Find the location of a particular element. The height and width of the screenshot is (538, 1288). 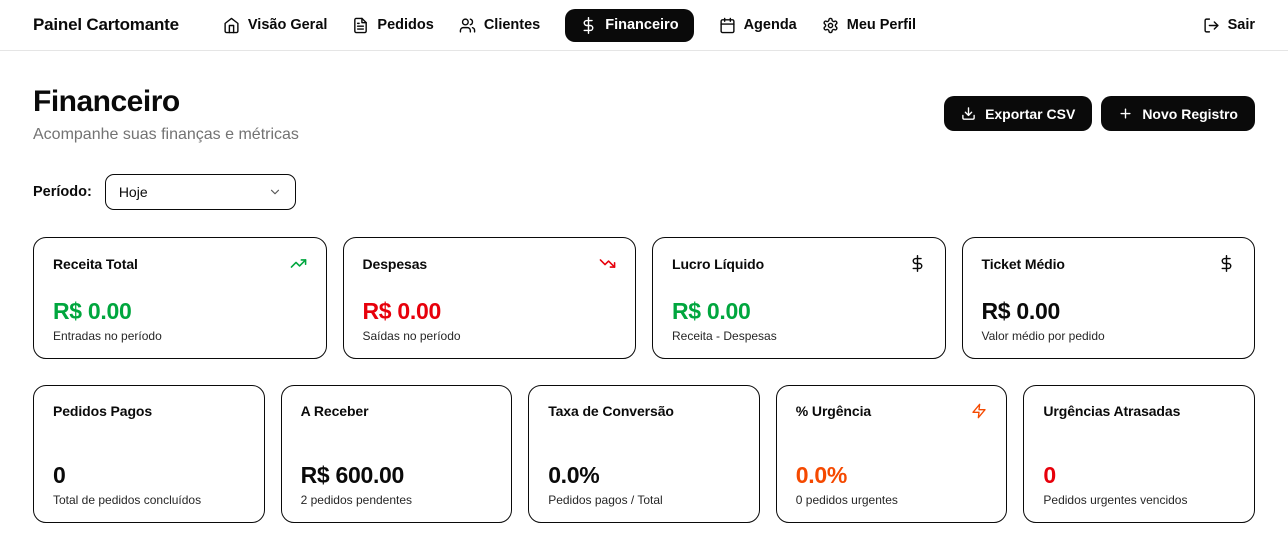

nav-item-pedidos: Pedidos is located at coordinates (393, 25).